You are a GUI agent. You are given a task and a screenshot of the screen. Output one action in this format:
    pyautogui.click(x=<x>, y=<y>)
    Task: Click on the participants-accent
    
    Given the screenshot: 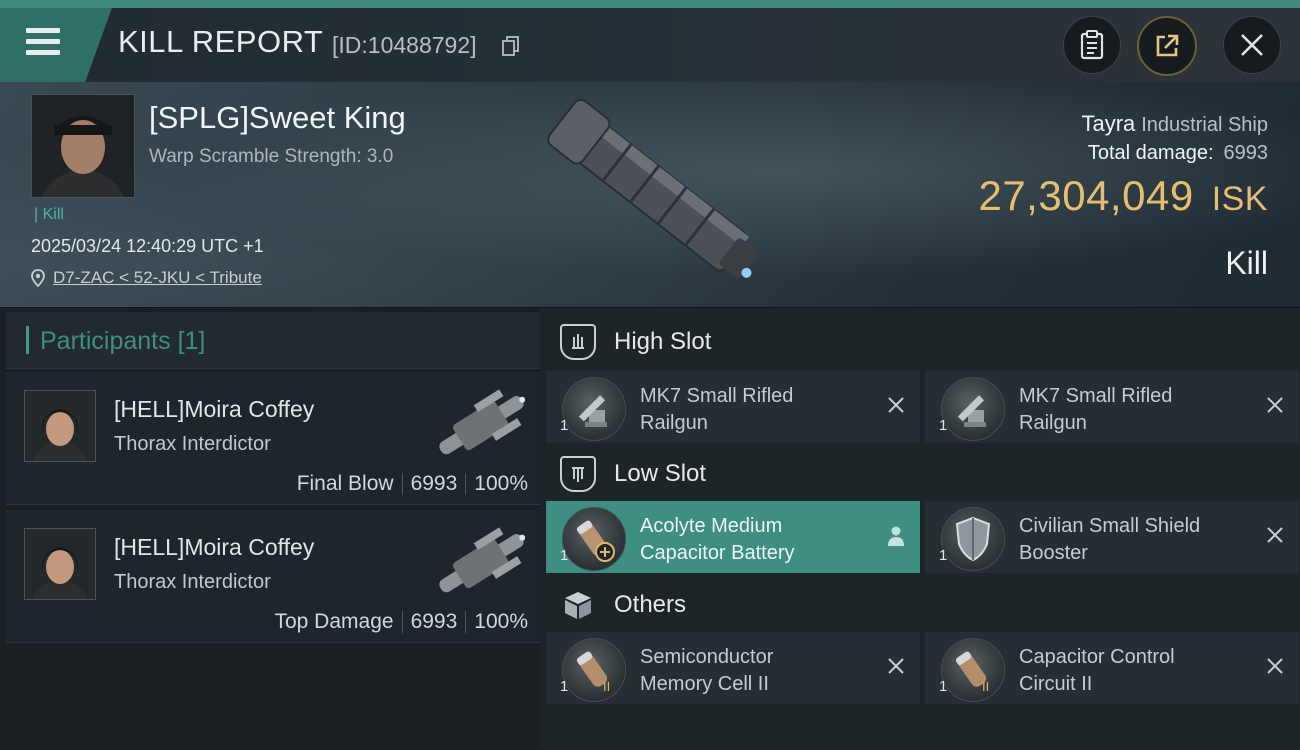 What is the action you would take?
    pyautogui.click(x=27, y=340)
    